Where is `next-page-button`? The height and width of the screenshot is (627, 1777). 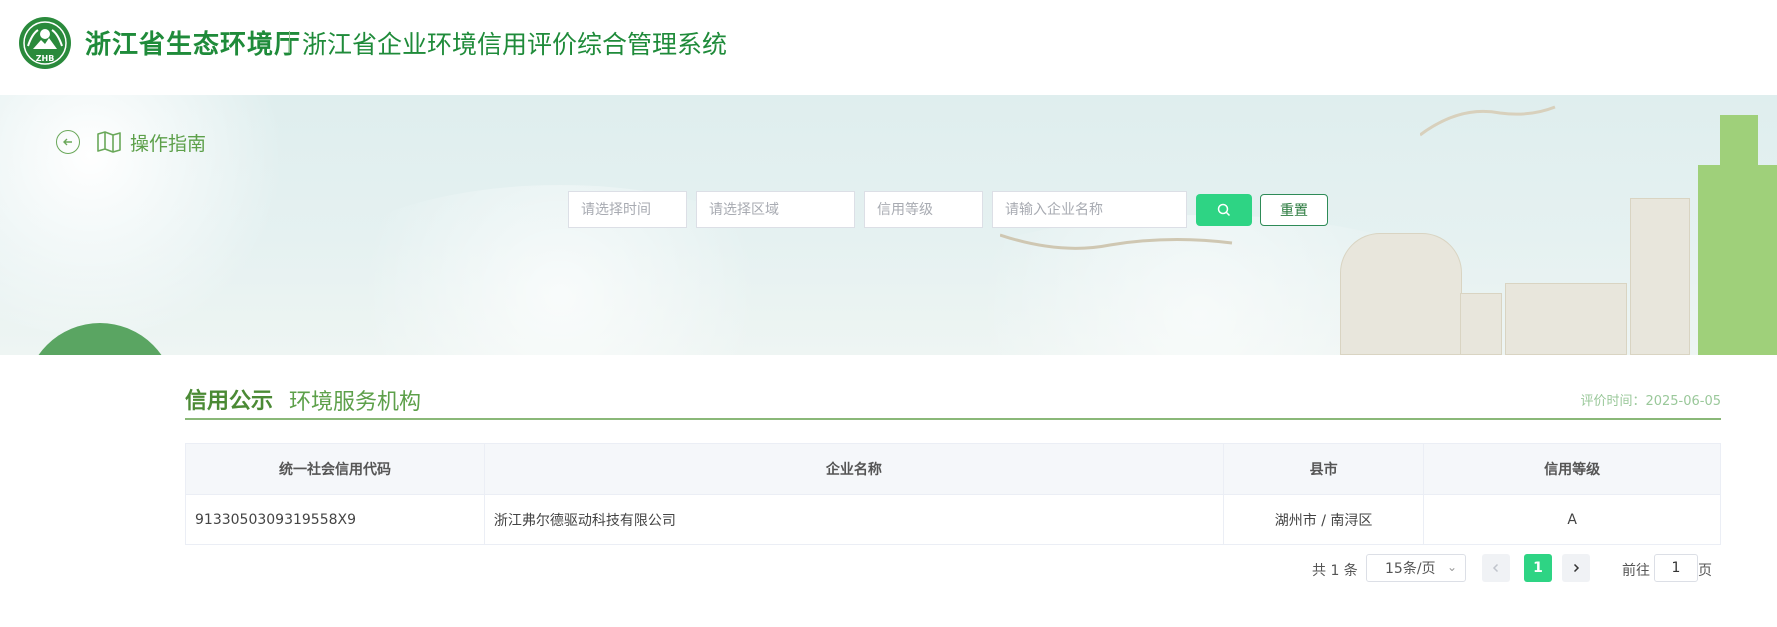 next-page-button is located at coordinates (1576, 568).